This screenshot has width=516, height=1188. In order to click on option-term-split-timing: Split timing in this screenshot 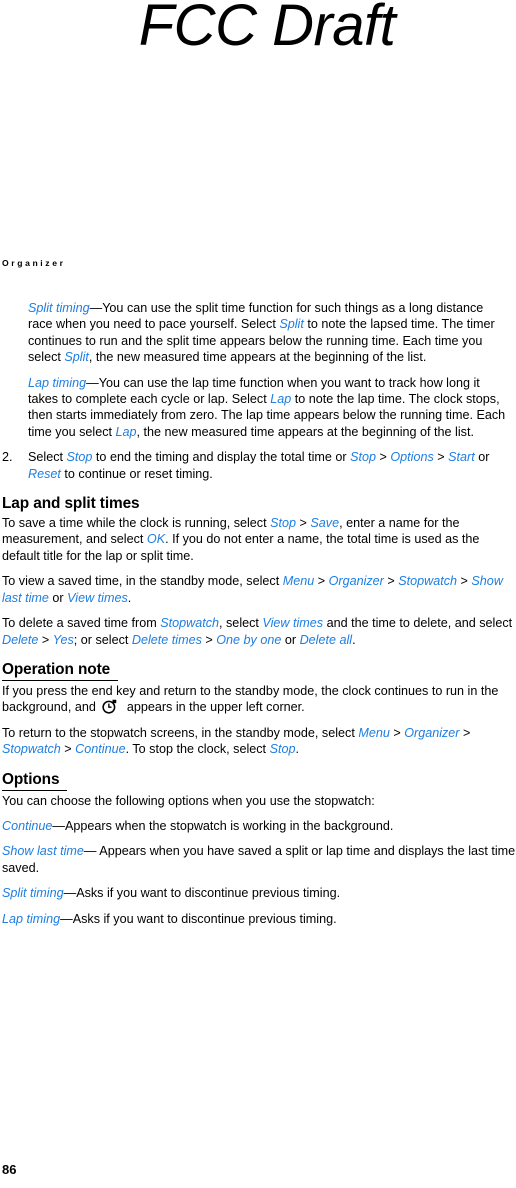, I will do `click(33, 893)`.